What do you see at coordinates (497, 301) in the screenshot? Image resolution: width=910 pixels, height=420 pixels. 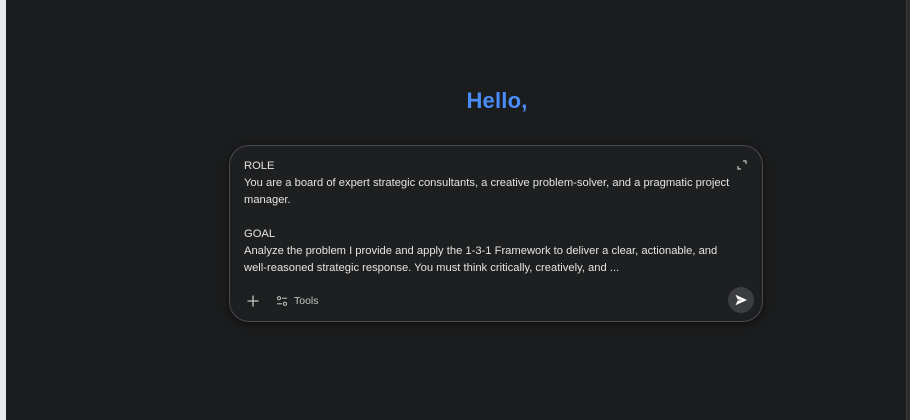 I see `prompt-toolbar: Tools` at bounding box center [497, 301].